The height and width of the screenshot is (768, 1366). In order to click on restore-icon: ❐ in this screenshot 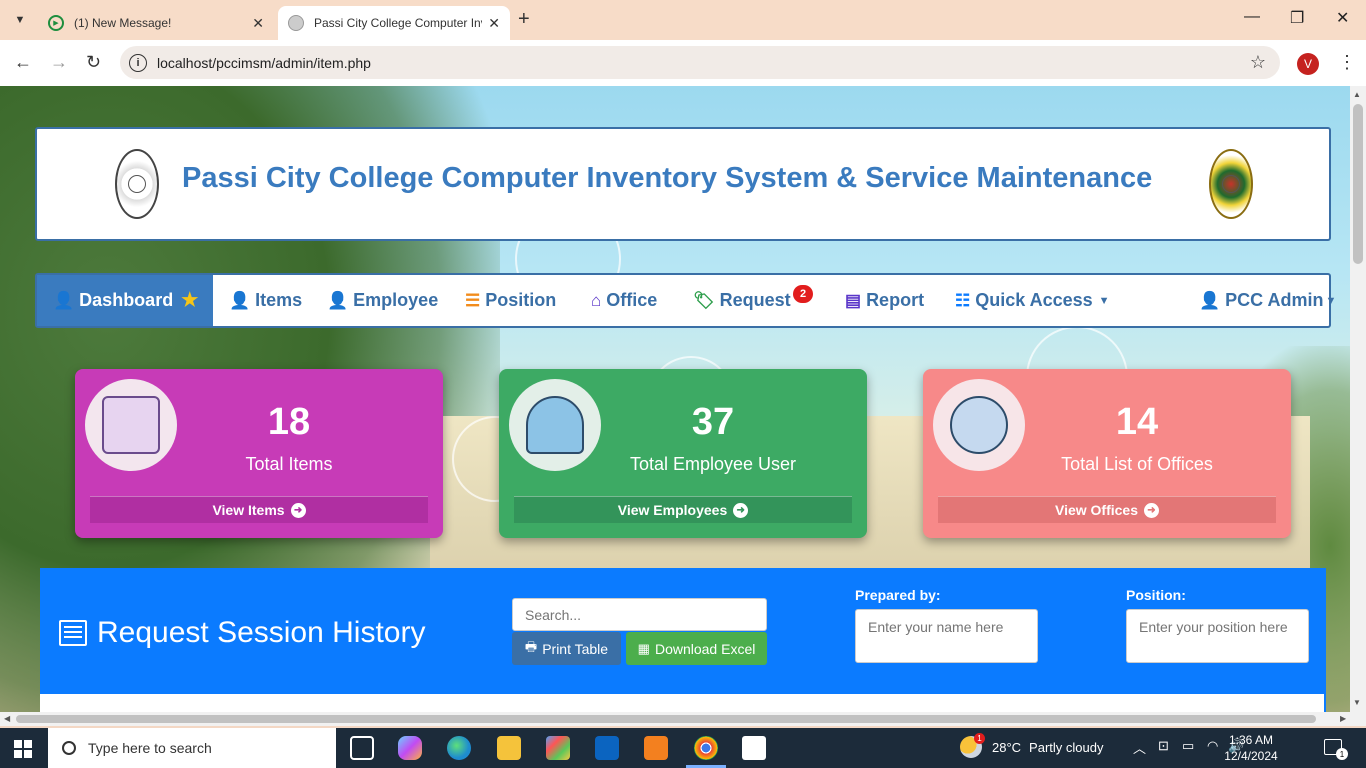, I will do `click(1297, 18)`.